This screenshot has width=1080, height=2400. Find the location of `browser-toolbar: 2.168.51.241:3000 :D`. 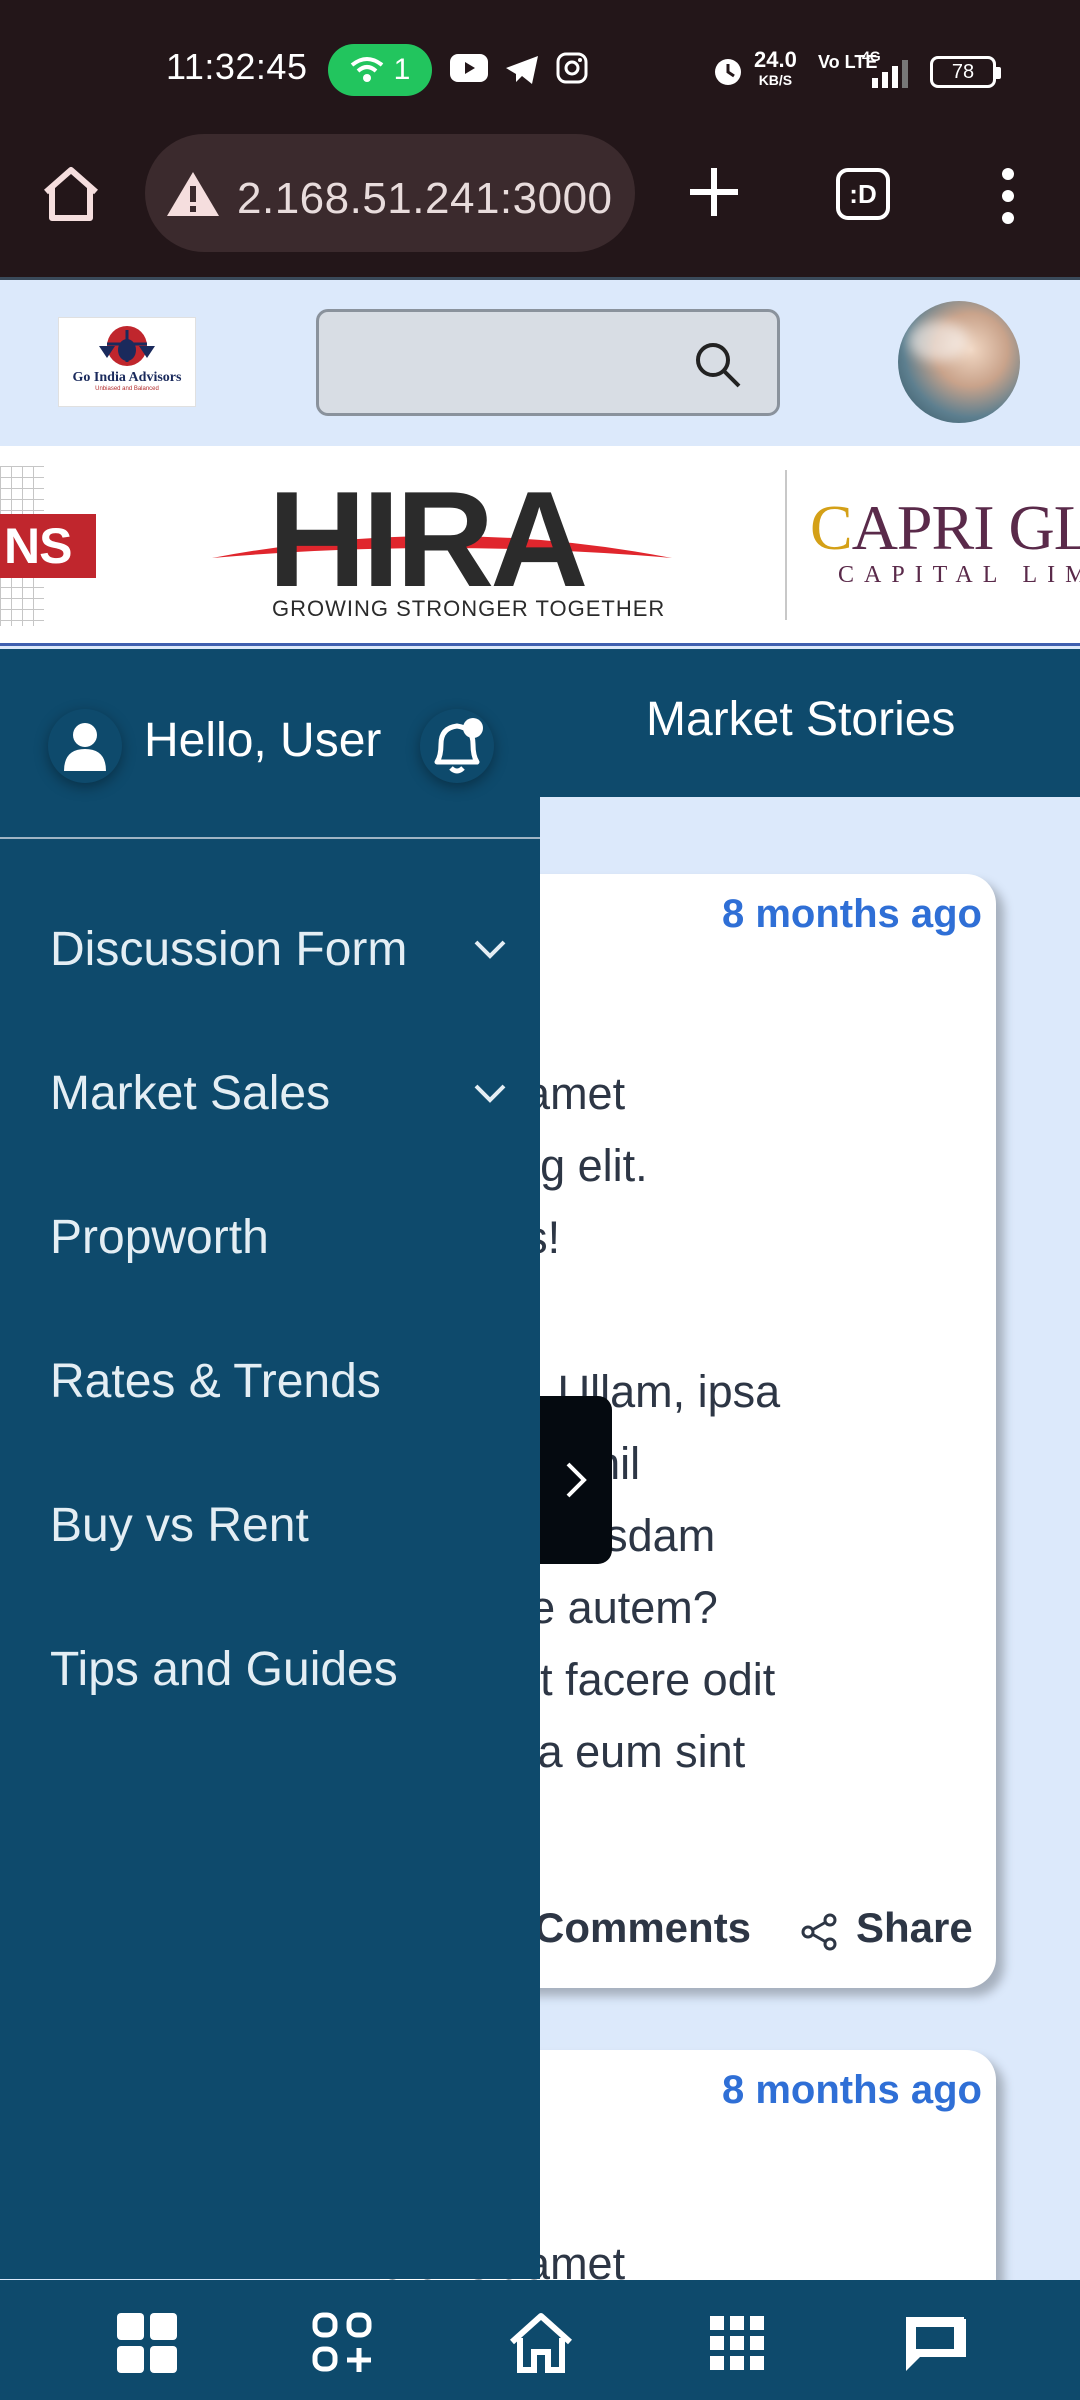

browser-toolbar: 2.168.51.241:3000 :D is located at coordinates (540, 200).